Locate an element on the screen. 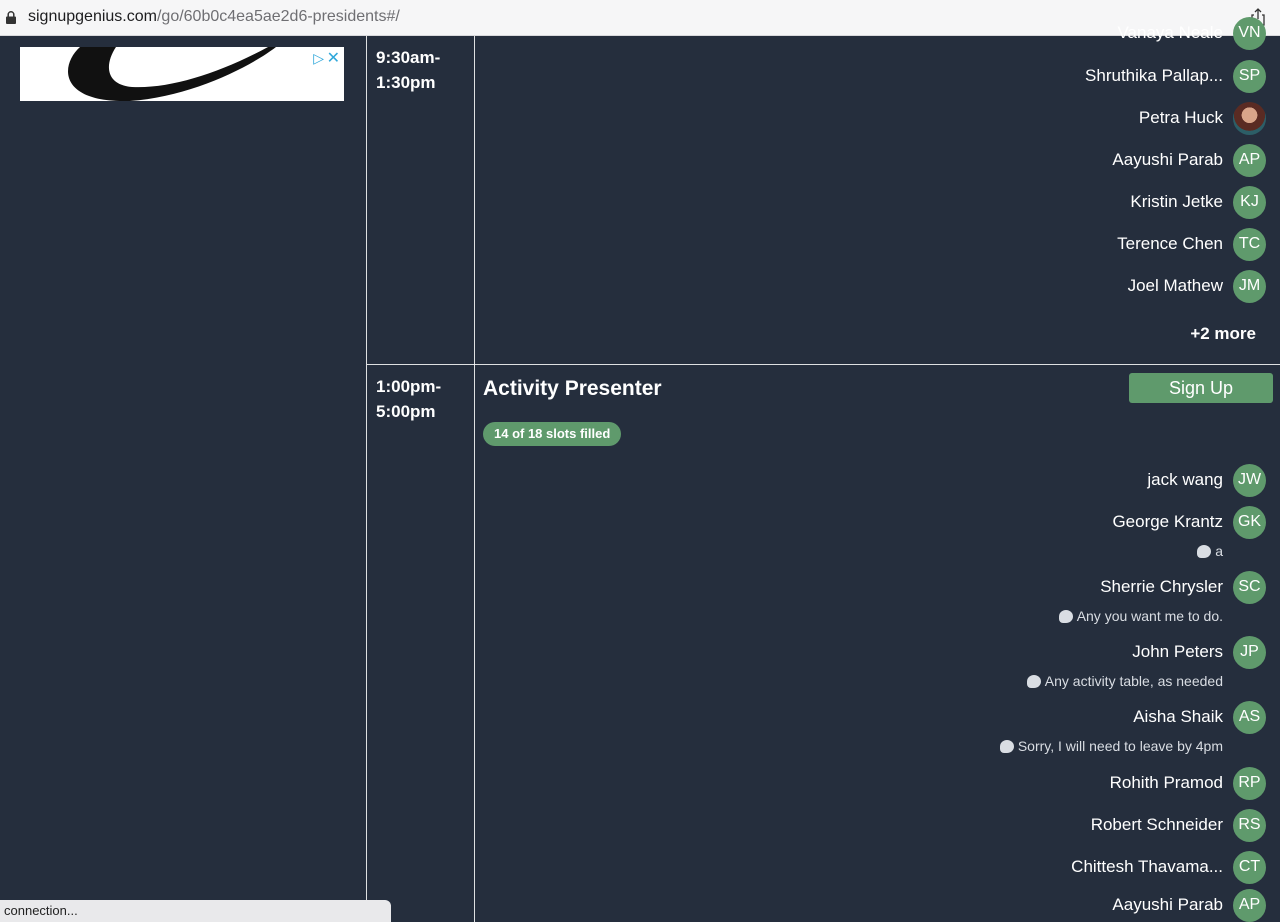 The image size is (1280, 922). participant-comment: Any you want me to do. is located at coordinates (1140, 616).